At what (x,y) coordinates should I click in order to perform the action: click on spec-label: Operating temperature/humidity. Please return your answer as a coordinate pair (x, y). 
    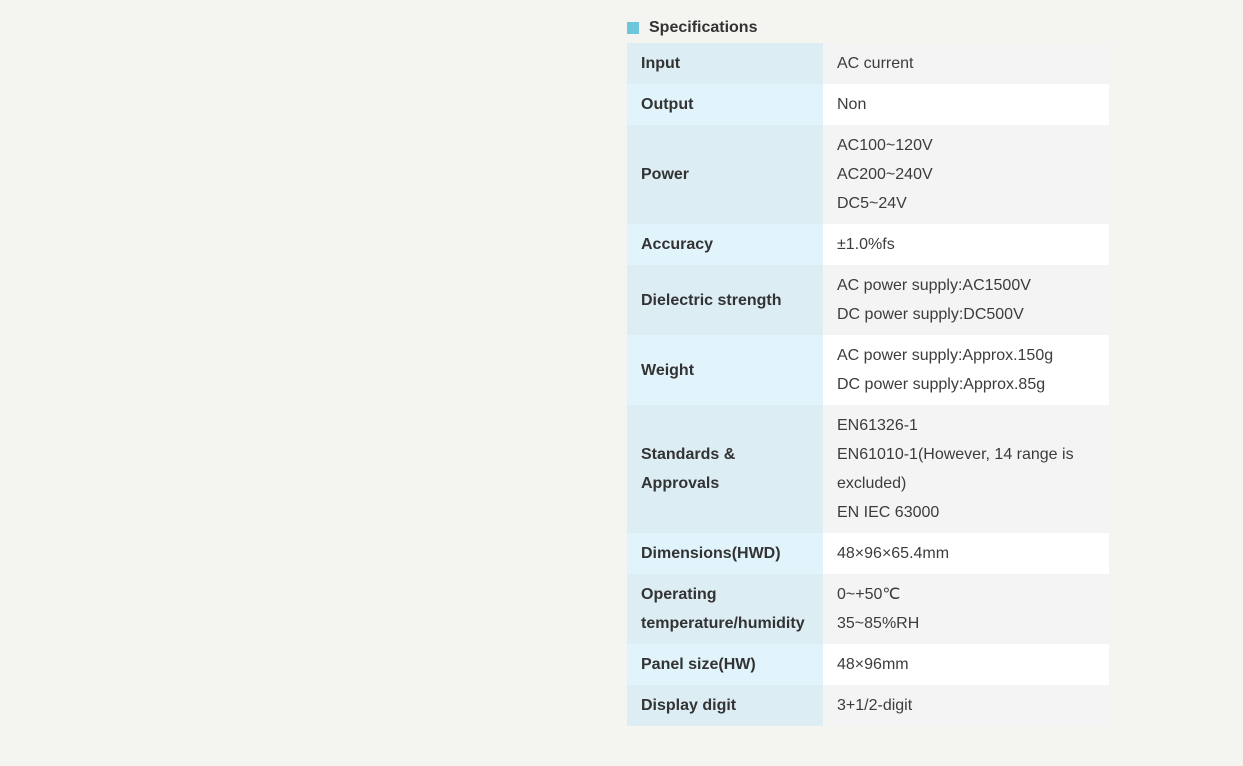
    Looking at the image, I should click on (725, 609).